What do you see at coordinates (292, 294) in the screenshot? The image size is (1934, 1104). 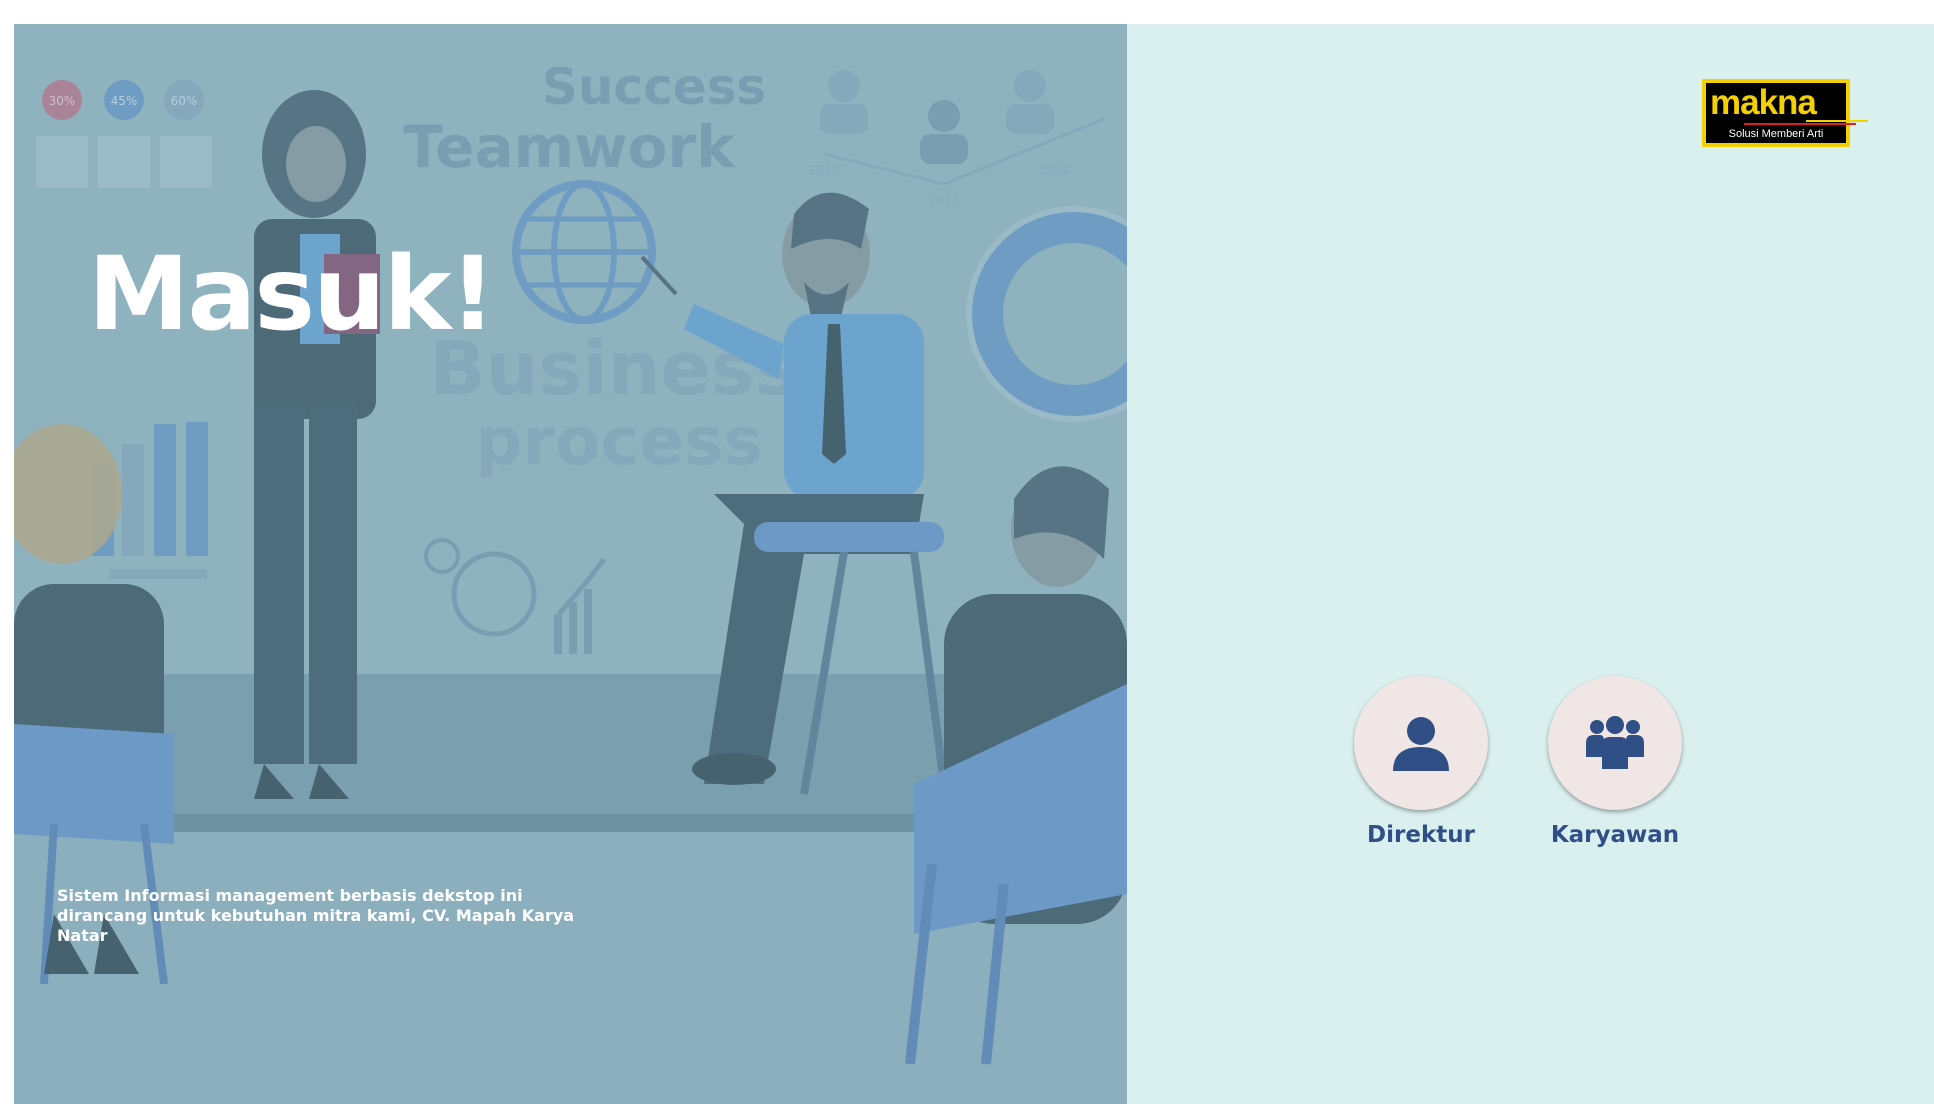 I see `page-title: Masuk!` at bounding box center [292, 294].